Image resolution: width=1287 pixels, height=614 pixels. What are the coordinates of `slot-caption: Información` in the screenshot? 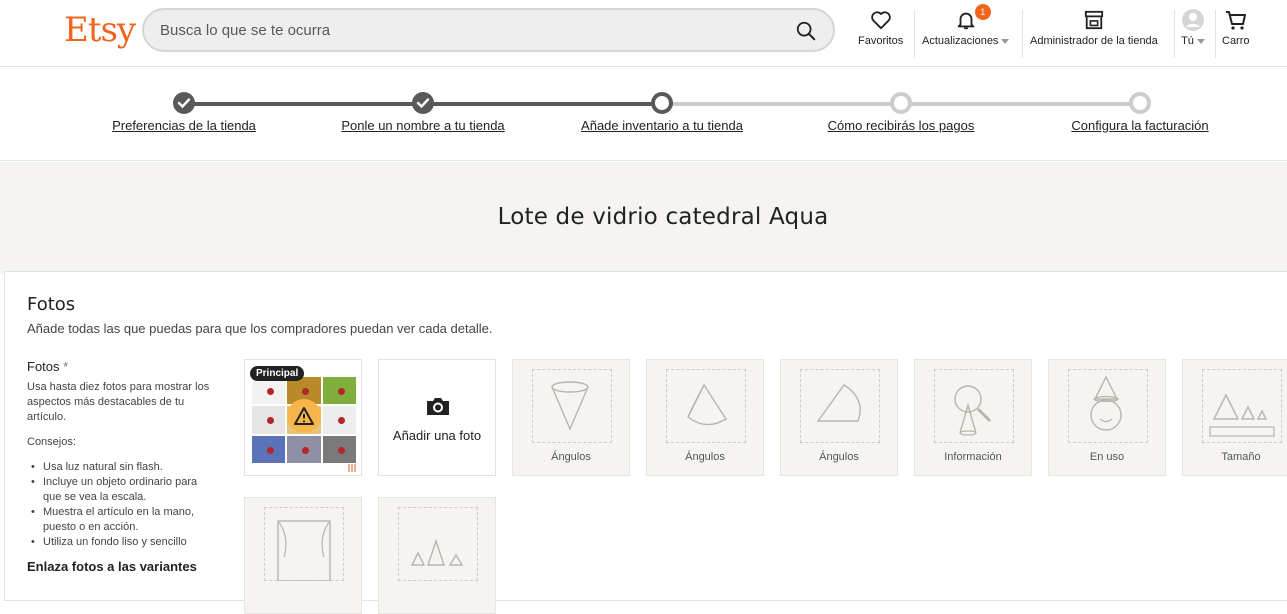 It's located at (973, 457).